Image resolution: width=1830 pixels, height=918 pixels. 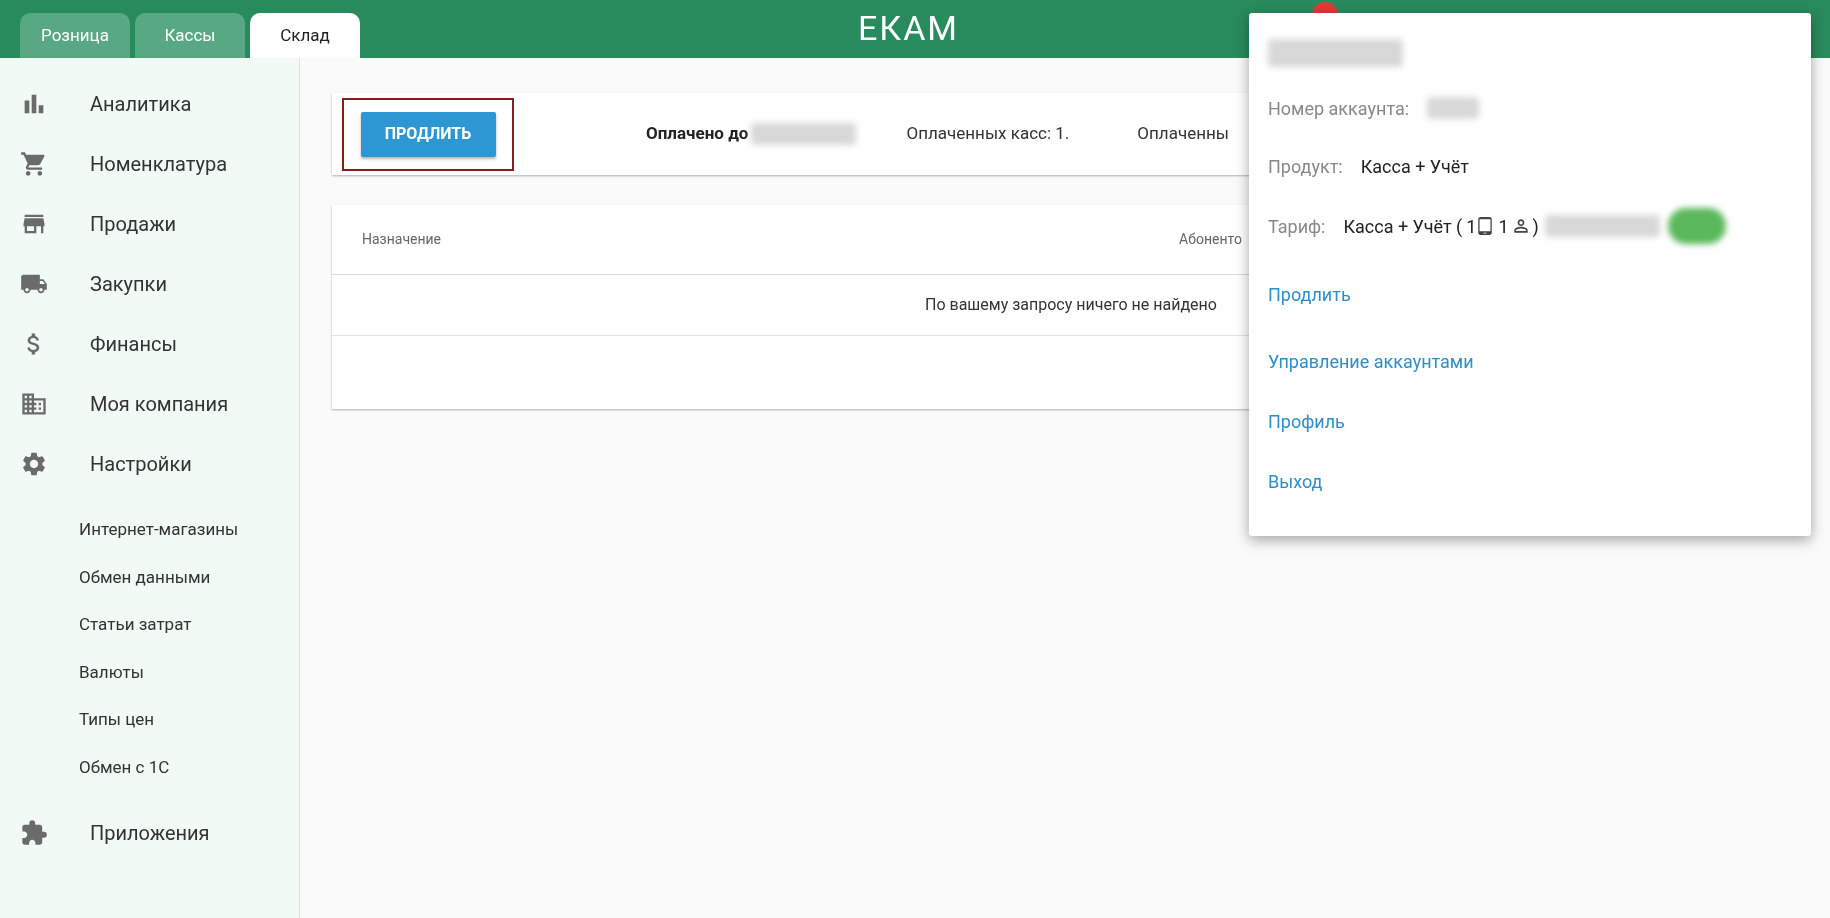 I want to click on tariff-close: ), so click(x=1535, y=226).